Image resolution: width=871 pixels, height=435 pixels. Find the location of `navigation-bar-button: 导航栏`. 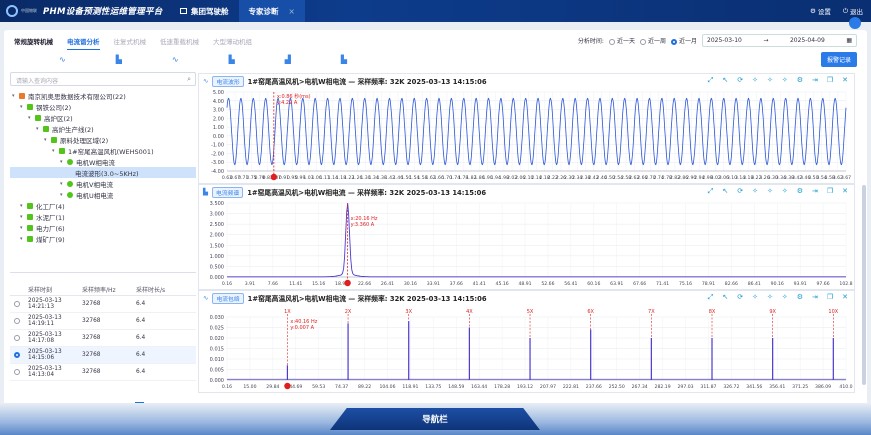

navigation-bar-button: 导航栏 is located at coordinates (435, 419).